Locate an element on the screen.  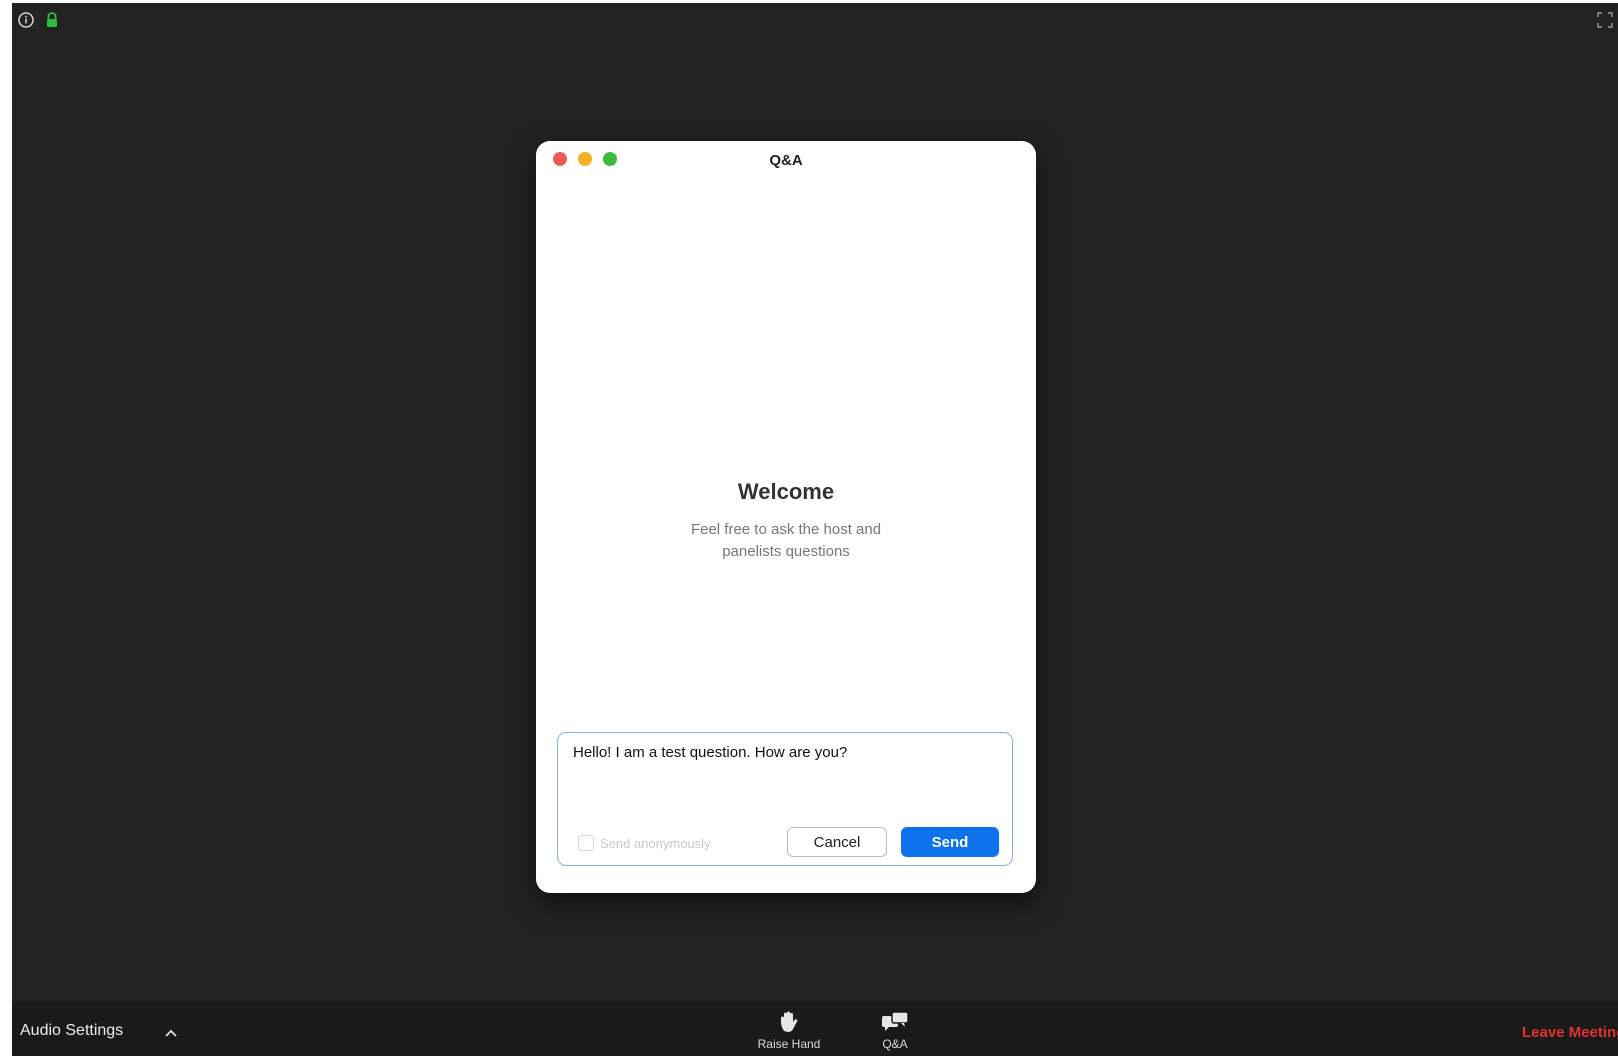
raise-hand-label: Raise Hand is located at coordinates (789, 1044).